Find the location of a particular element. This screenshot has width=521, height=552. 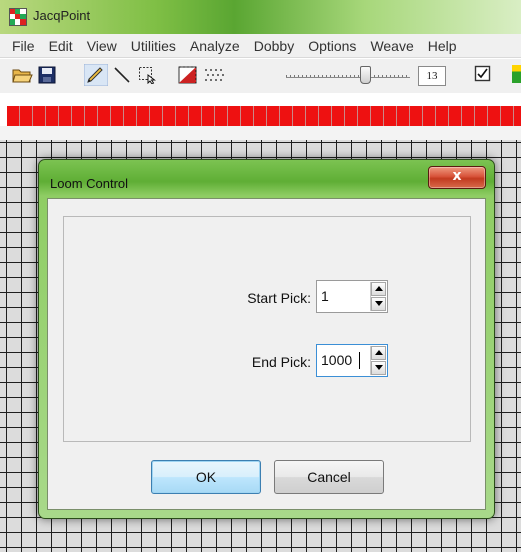

app-title-bar: JacqPoint is located at coordinates (260, 17).